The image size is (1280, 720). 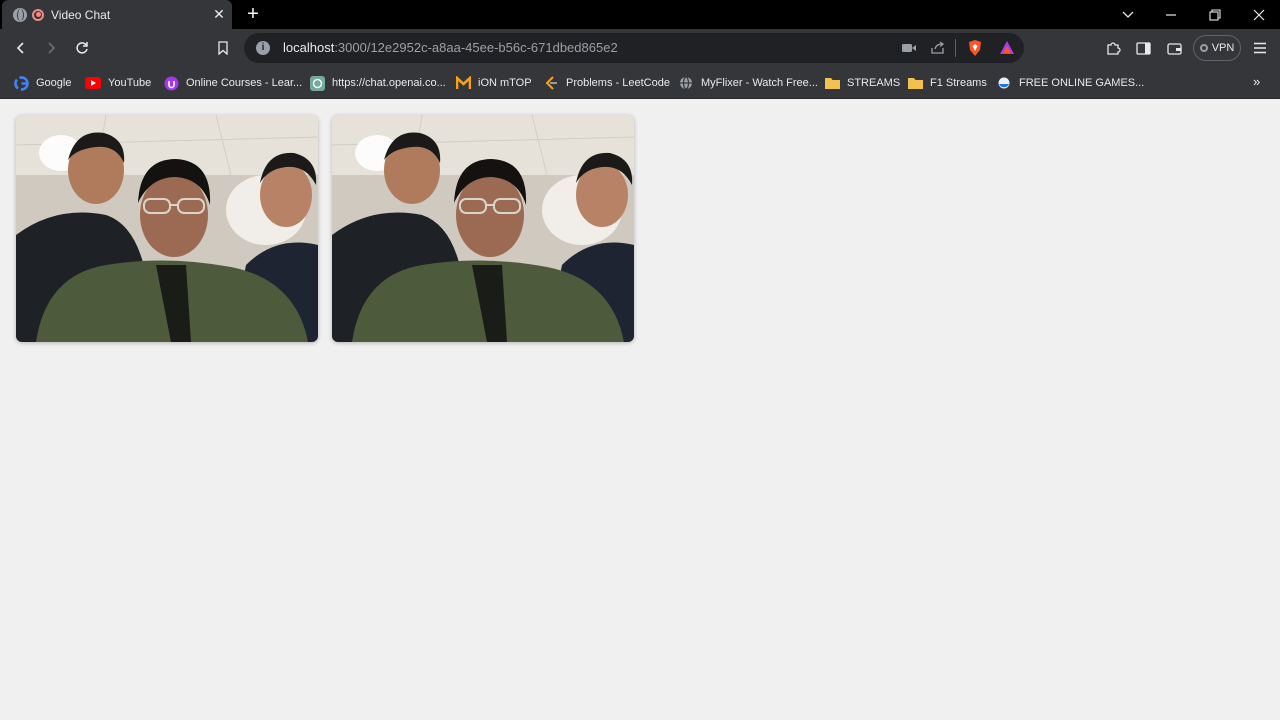 What do you see at coordinates (1203, 48) in the screenshot?
I see `vpn-status-icon` at bounding box center [1203, 48].